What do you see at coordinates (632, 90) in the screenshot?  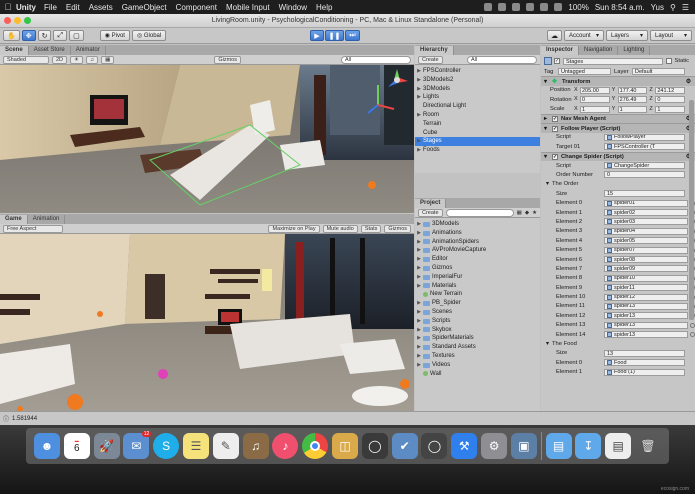 I see `position-y-field: 177.40` at bounding box center [632, 90].